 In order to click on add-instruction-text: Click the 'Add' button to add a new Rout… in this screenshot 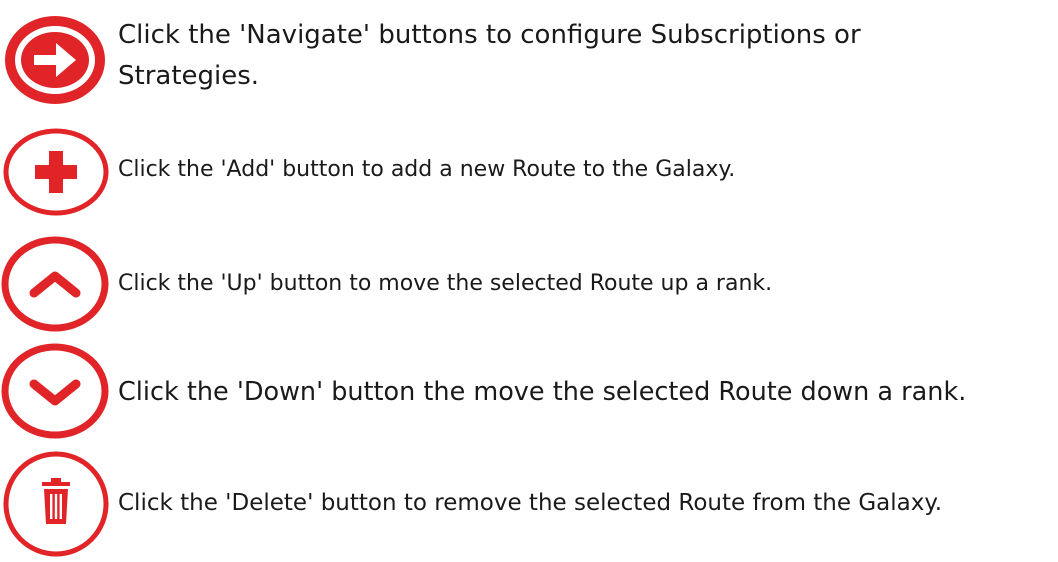, I will do `click(427, 169)`.